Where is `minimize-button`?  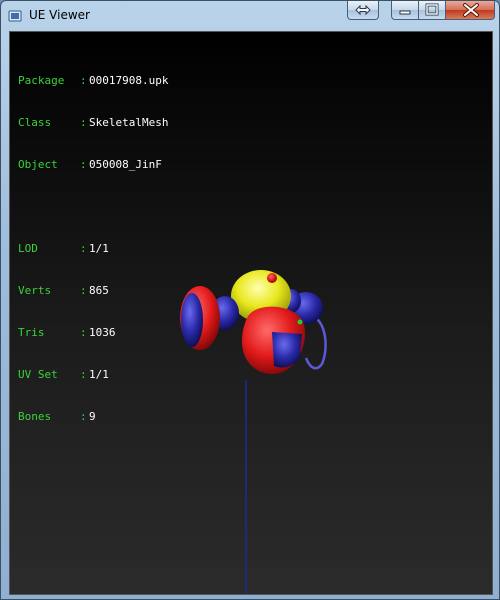
minimize-button is located at coordinates (404, 10).